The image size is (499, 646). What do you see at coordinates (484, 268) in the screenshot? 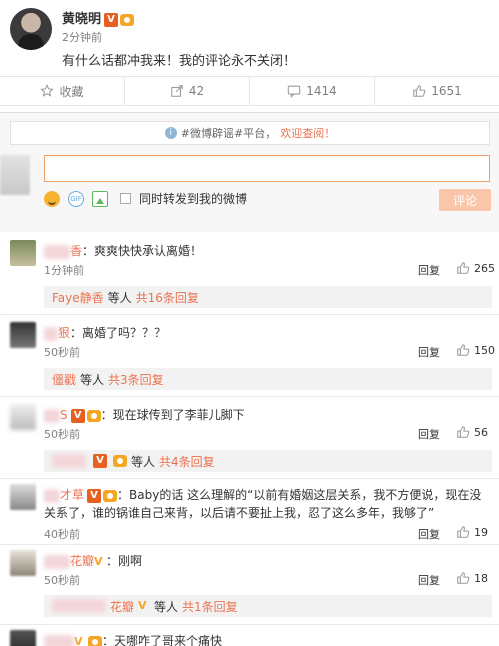
I see `comment-like-count: 265` at bounding box center [484, 268].